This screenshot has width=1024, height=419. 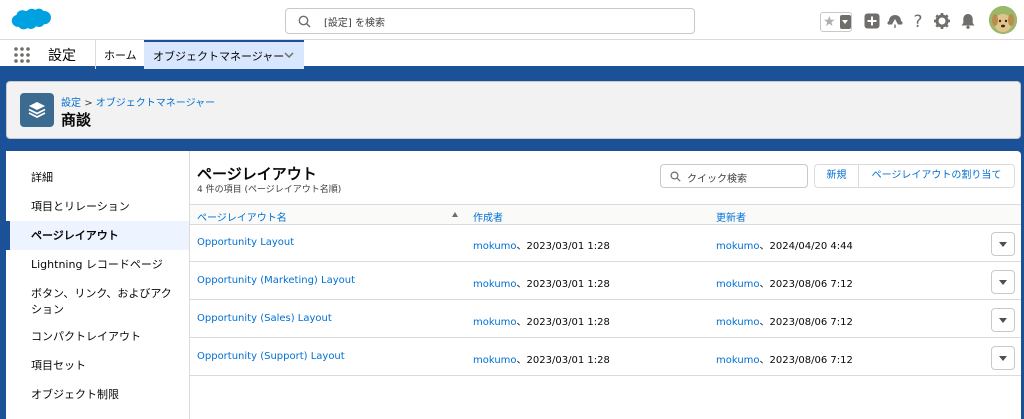 I want to click on column-header-created-by: 作成者, so click(x=488, y=216).